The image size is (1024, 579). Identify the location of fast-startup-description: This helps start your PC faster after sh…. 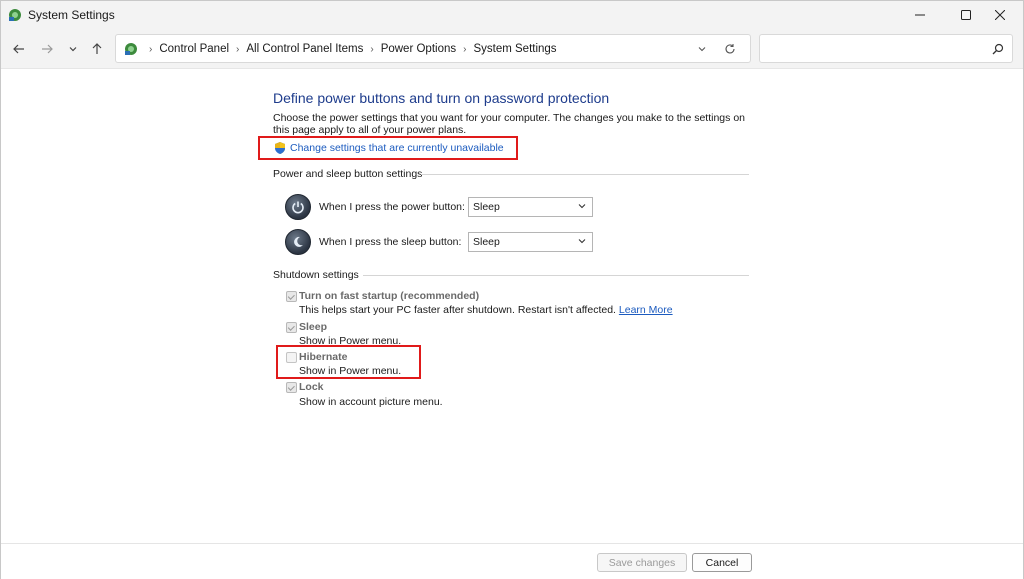
(486, 310).